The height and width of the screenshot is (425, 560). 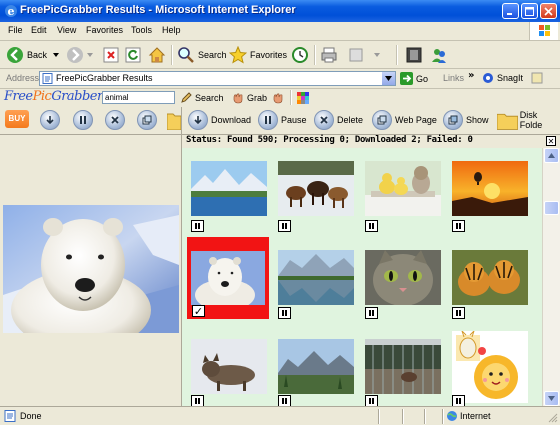 What do you see at coordinates (453, 120) in the screenshot?
I see `show-window-icon` at bounding box center [453, 120].